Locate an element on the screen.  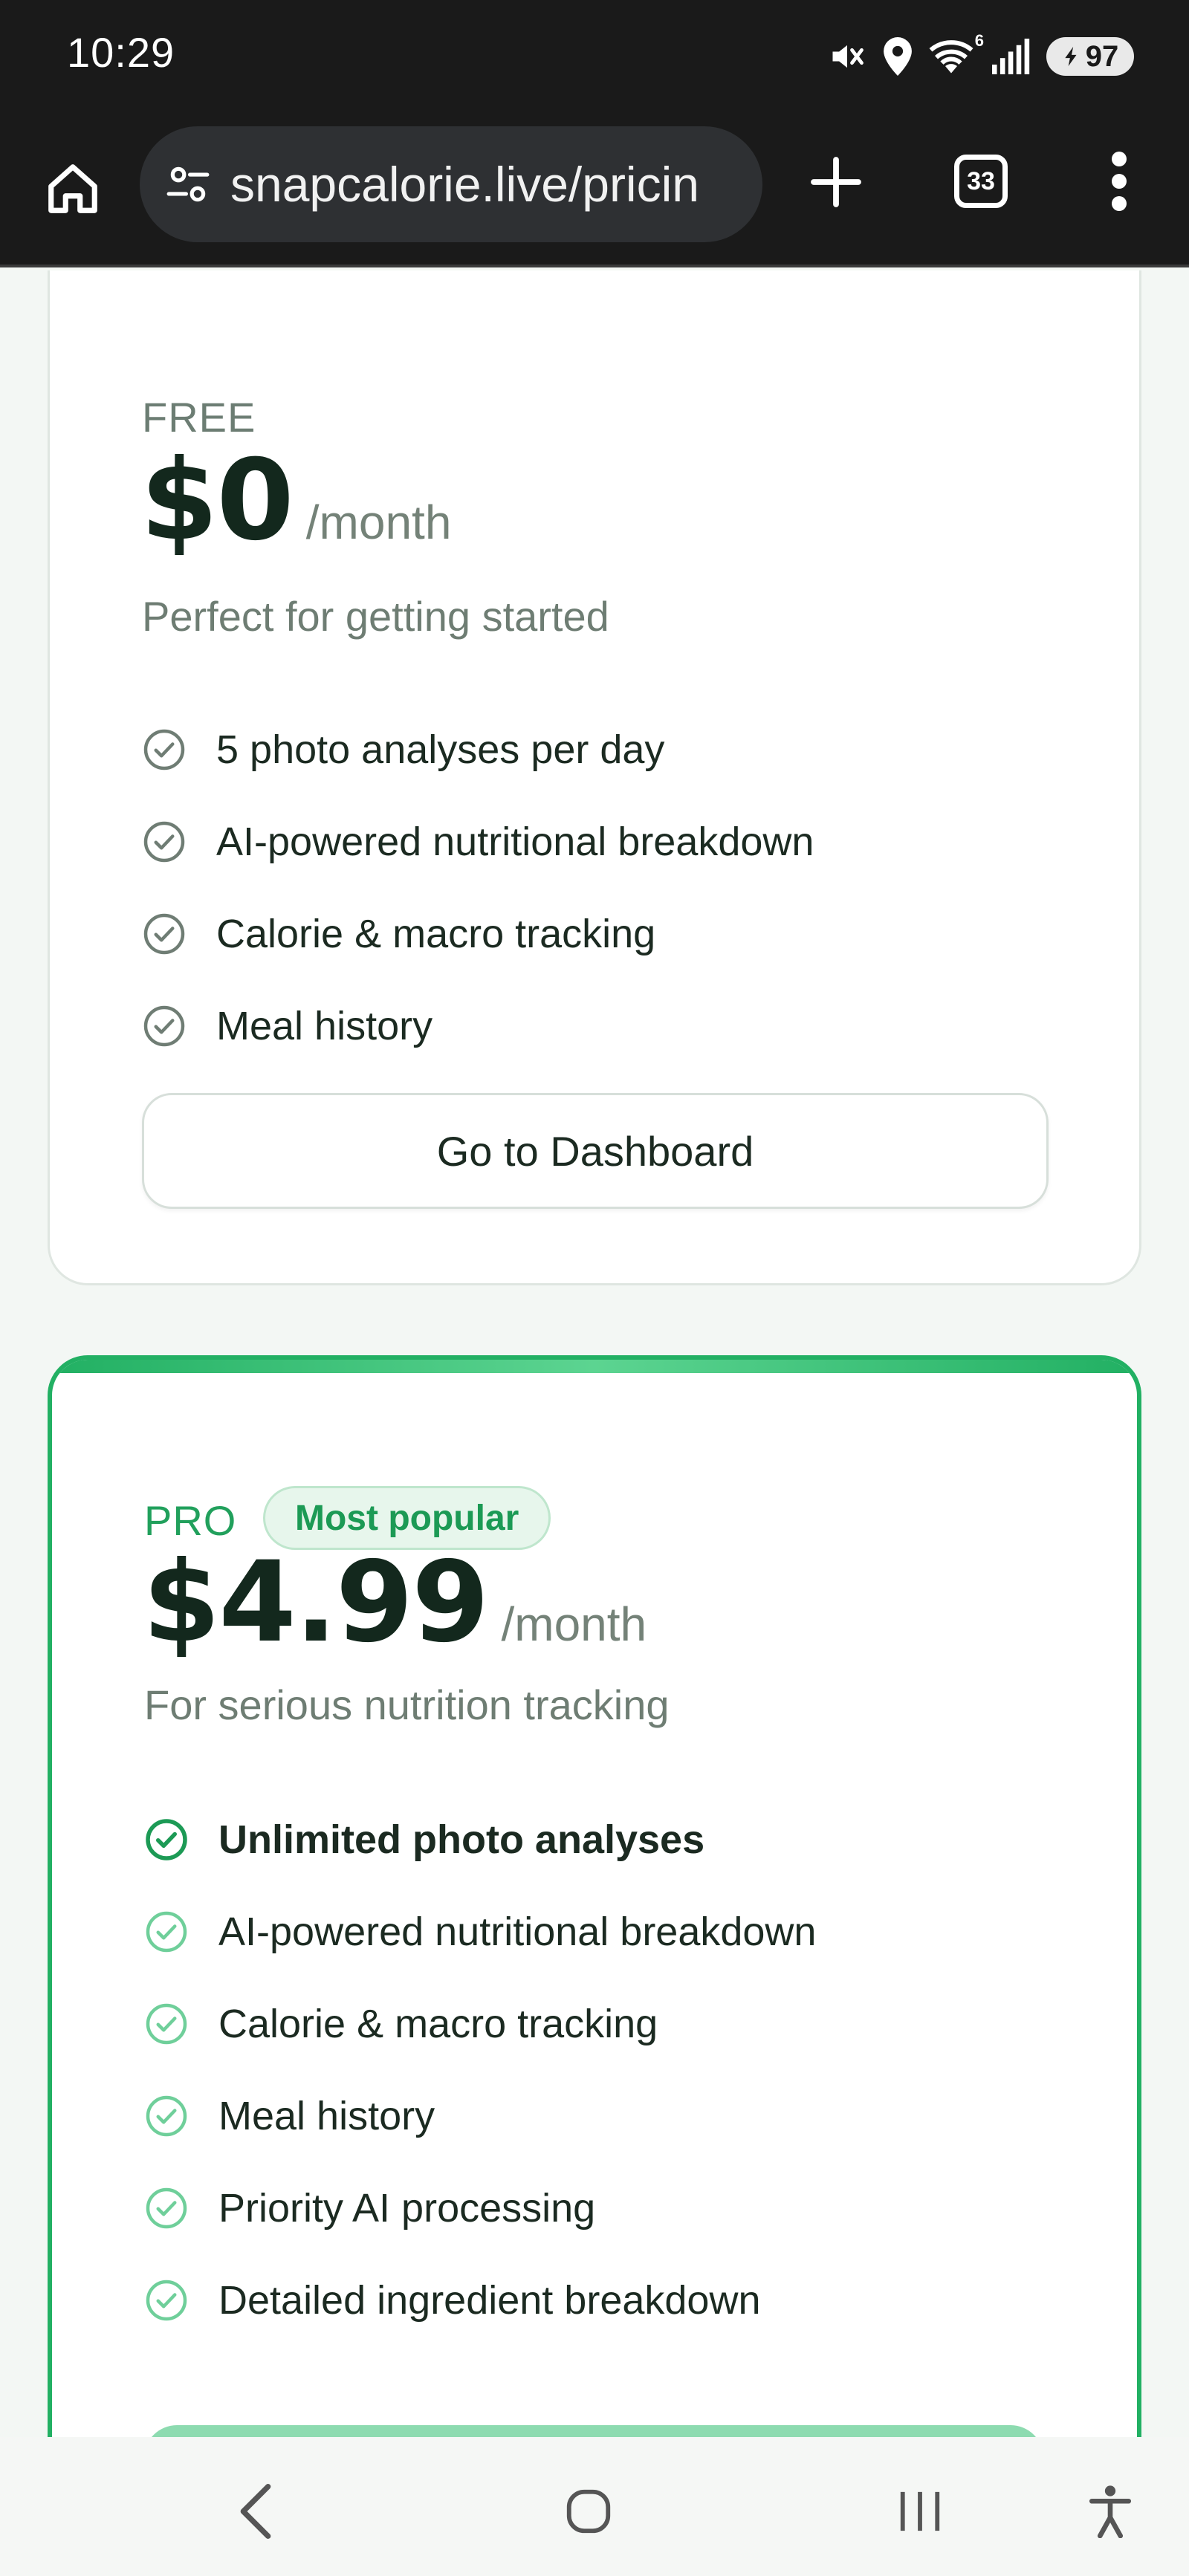
system-nav-bar is located at coordinates (594, 2506).